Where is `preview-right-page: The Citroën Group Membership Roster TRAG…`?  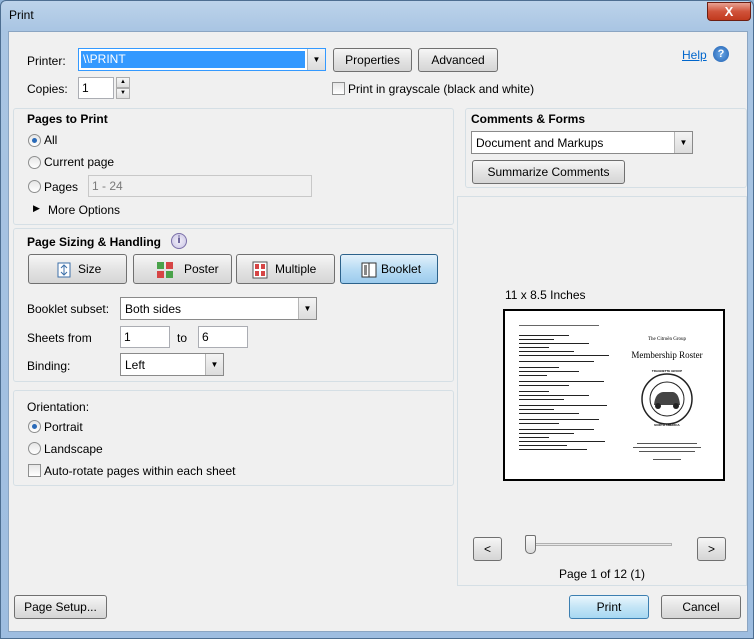 preview-right-page: The Citroën Group Membership Roster TRAG… is located at coordinates (667, 395).